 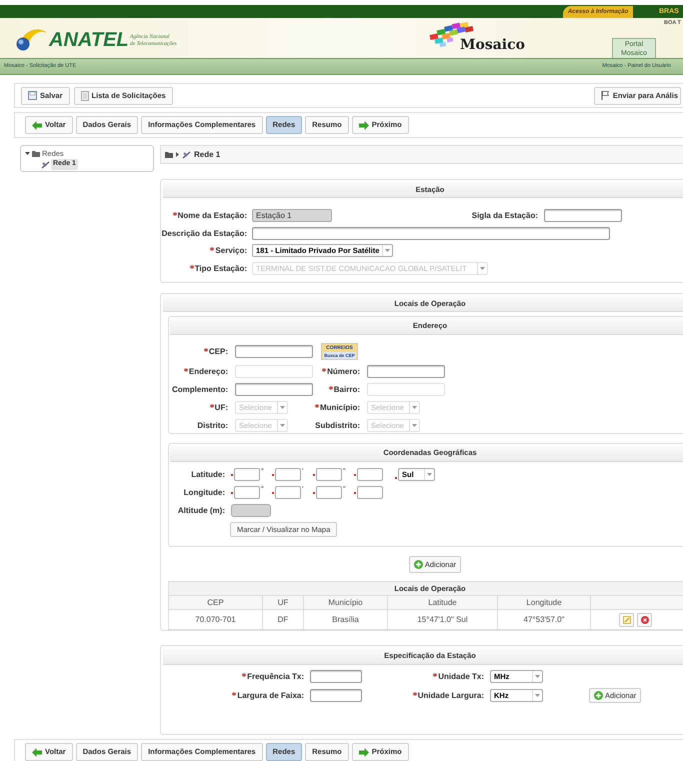 I want to click on delete-icon, so click(x=644, y=620).